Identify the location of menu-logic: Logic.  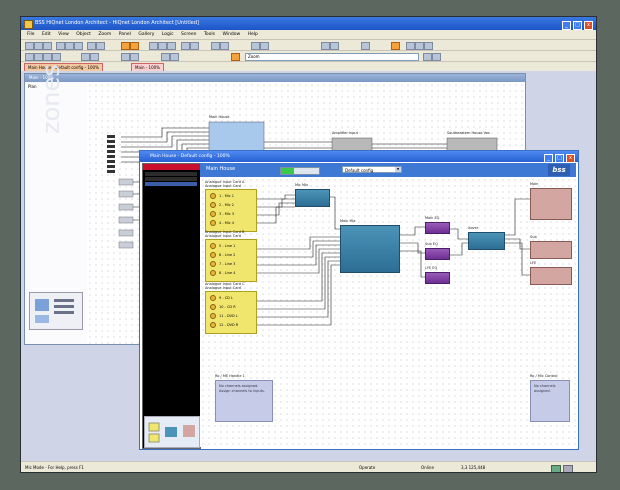
(168, 34).